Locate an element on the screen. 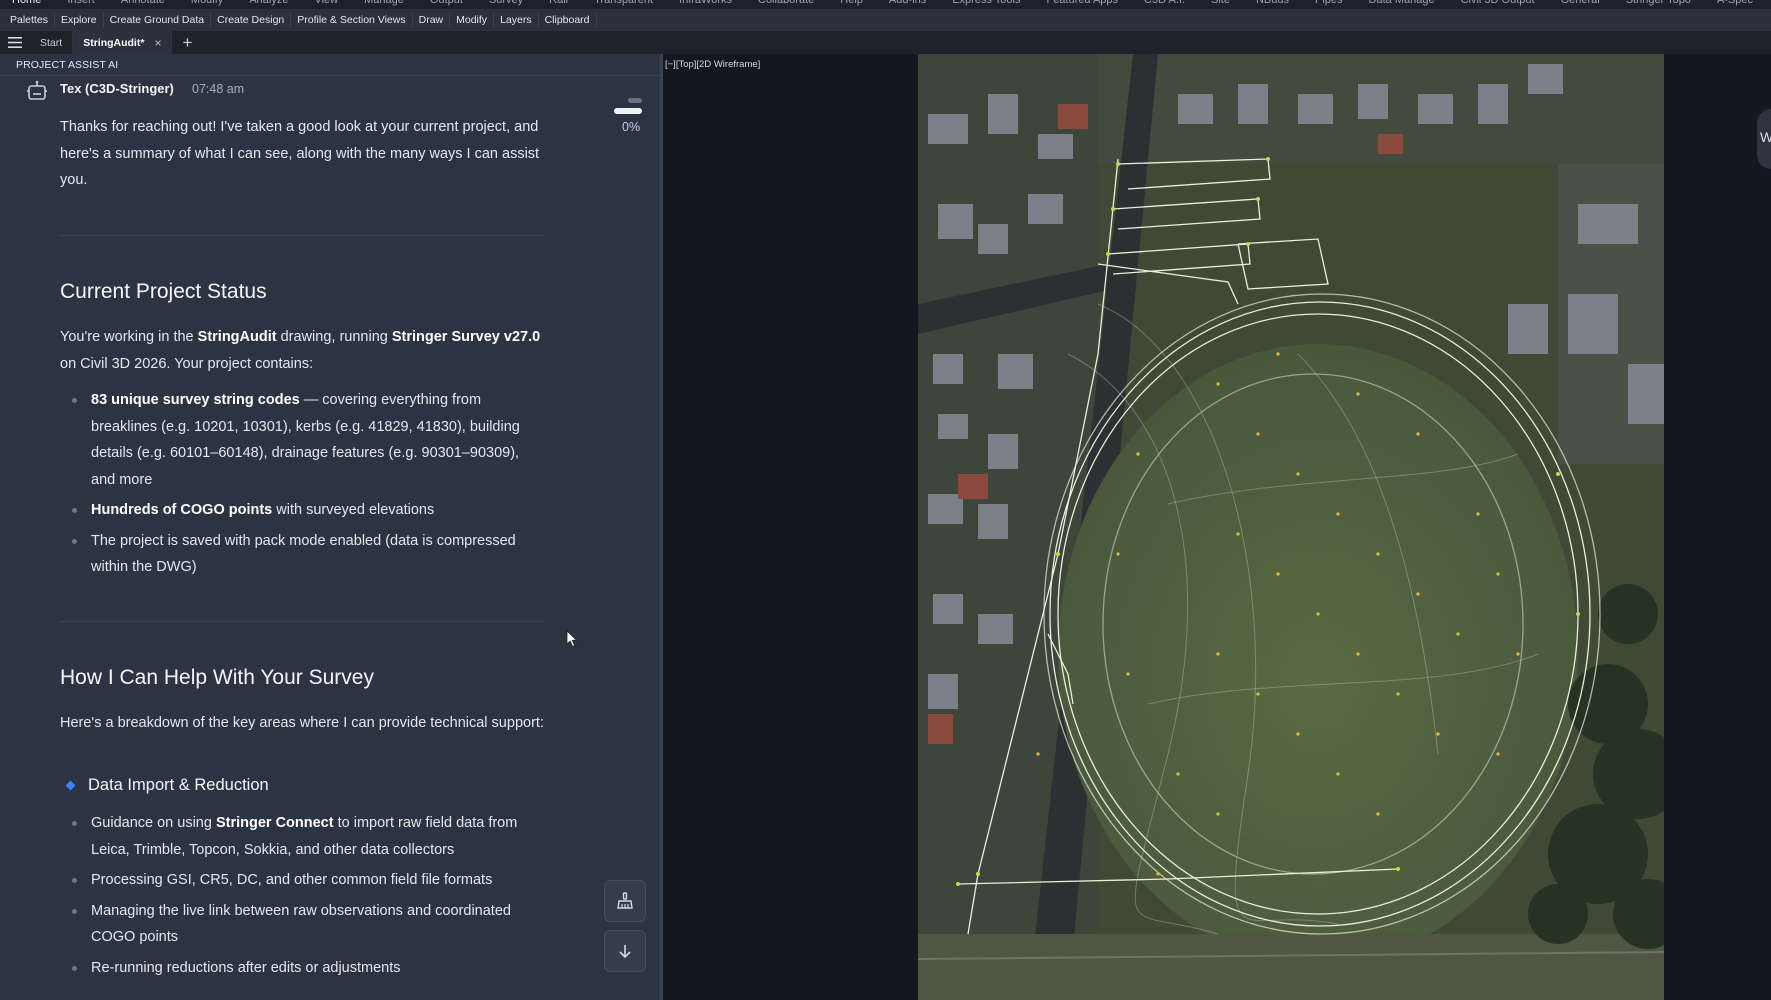  ribbon-tab: Add-ins is located at coordinates (907, 3).